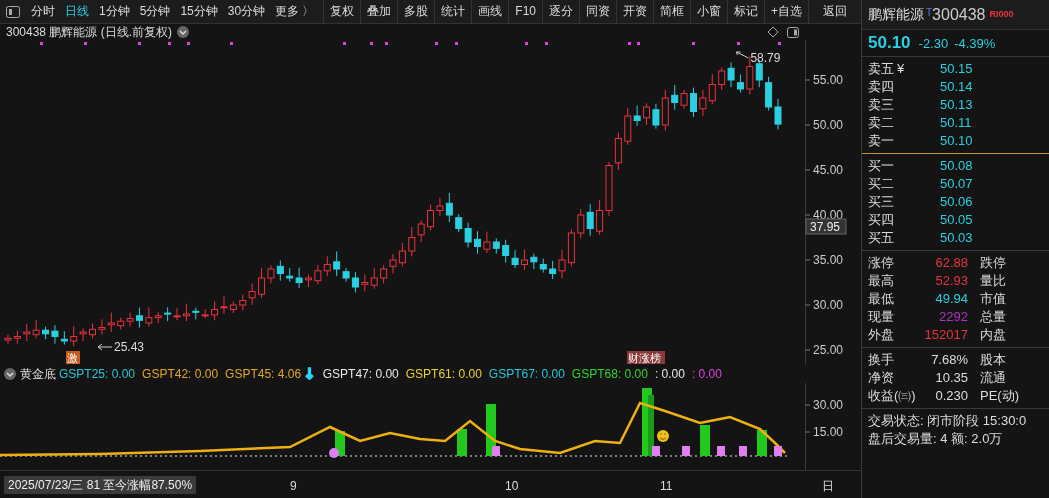  I want to click on currency-mark: ¥, so click(901, 69).